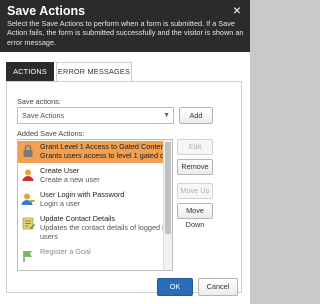  What do you see at coordinates (91, 257) in the screenshot?
I see `list-item: Register a Goal` at bounding box center [91, 257].